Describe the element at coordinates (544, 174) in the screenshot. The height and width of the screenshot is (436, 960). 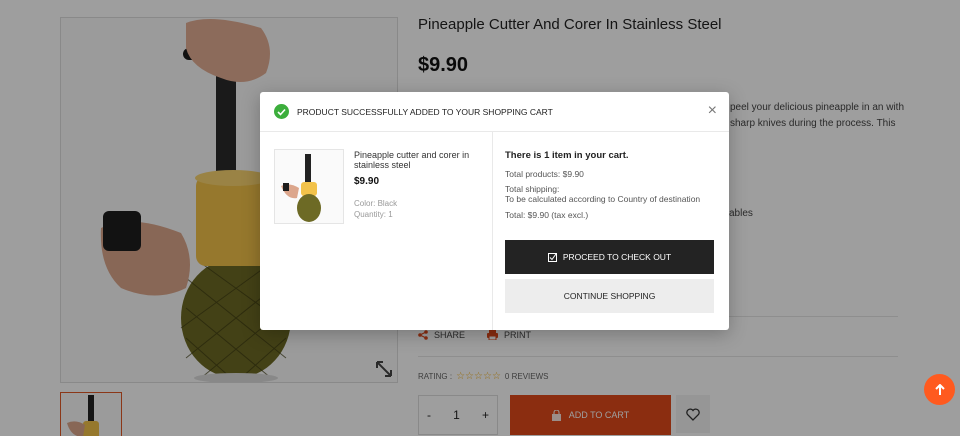
I see `total-products: Total products: $9.90` at that location.